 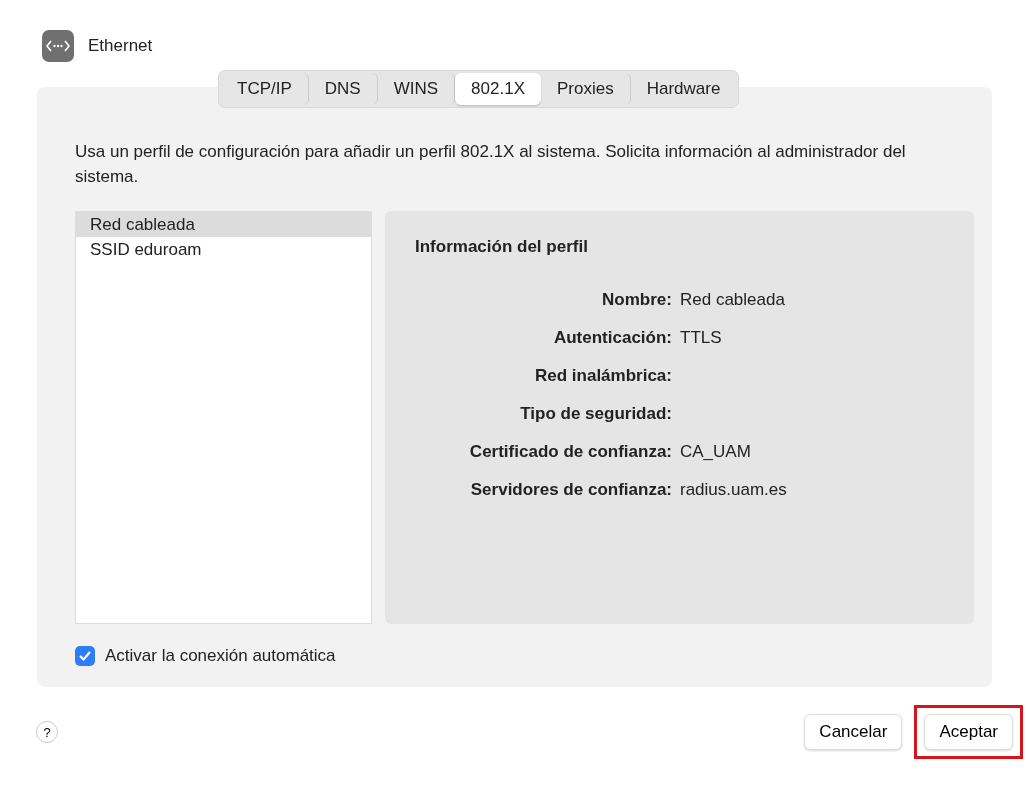 What do you see at coordinates (343, 89) in the screenshot?
I see `tab: DNS` at bounding box center [343, 89].